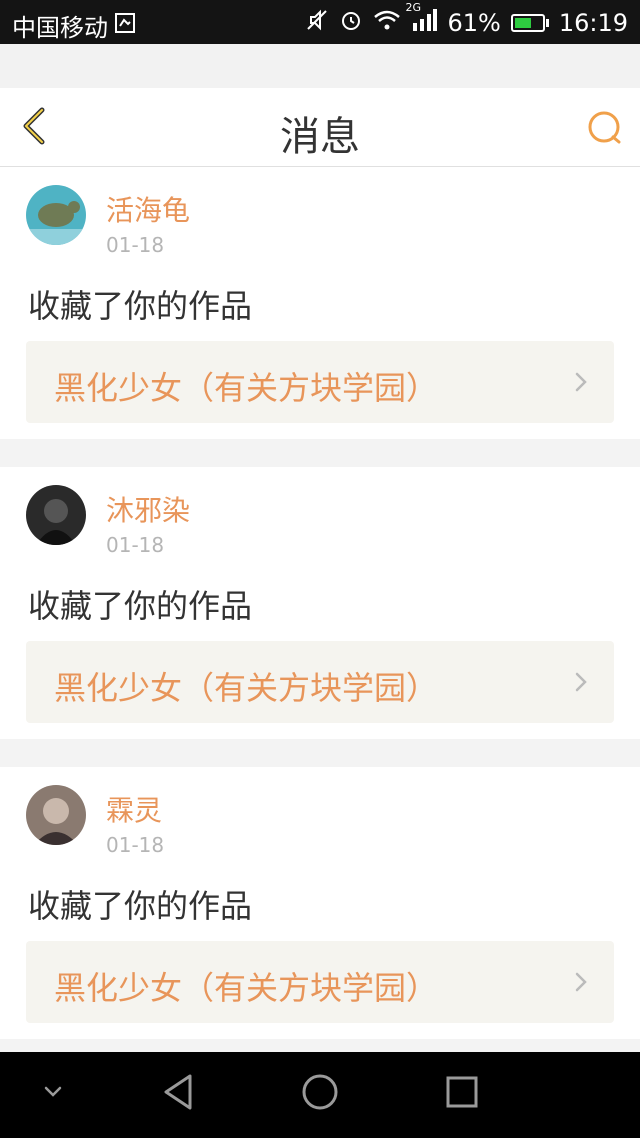  I want to click on username: 沐邪染, so click(148, 509).